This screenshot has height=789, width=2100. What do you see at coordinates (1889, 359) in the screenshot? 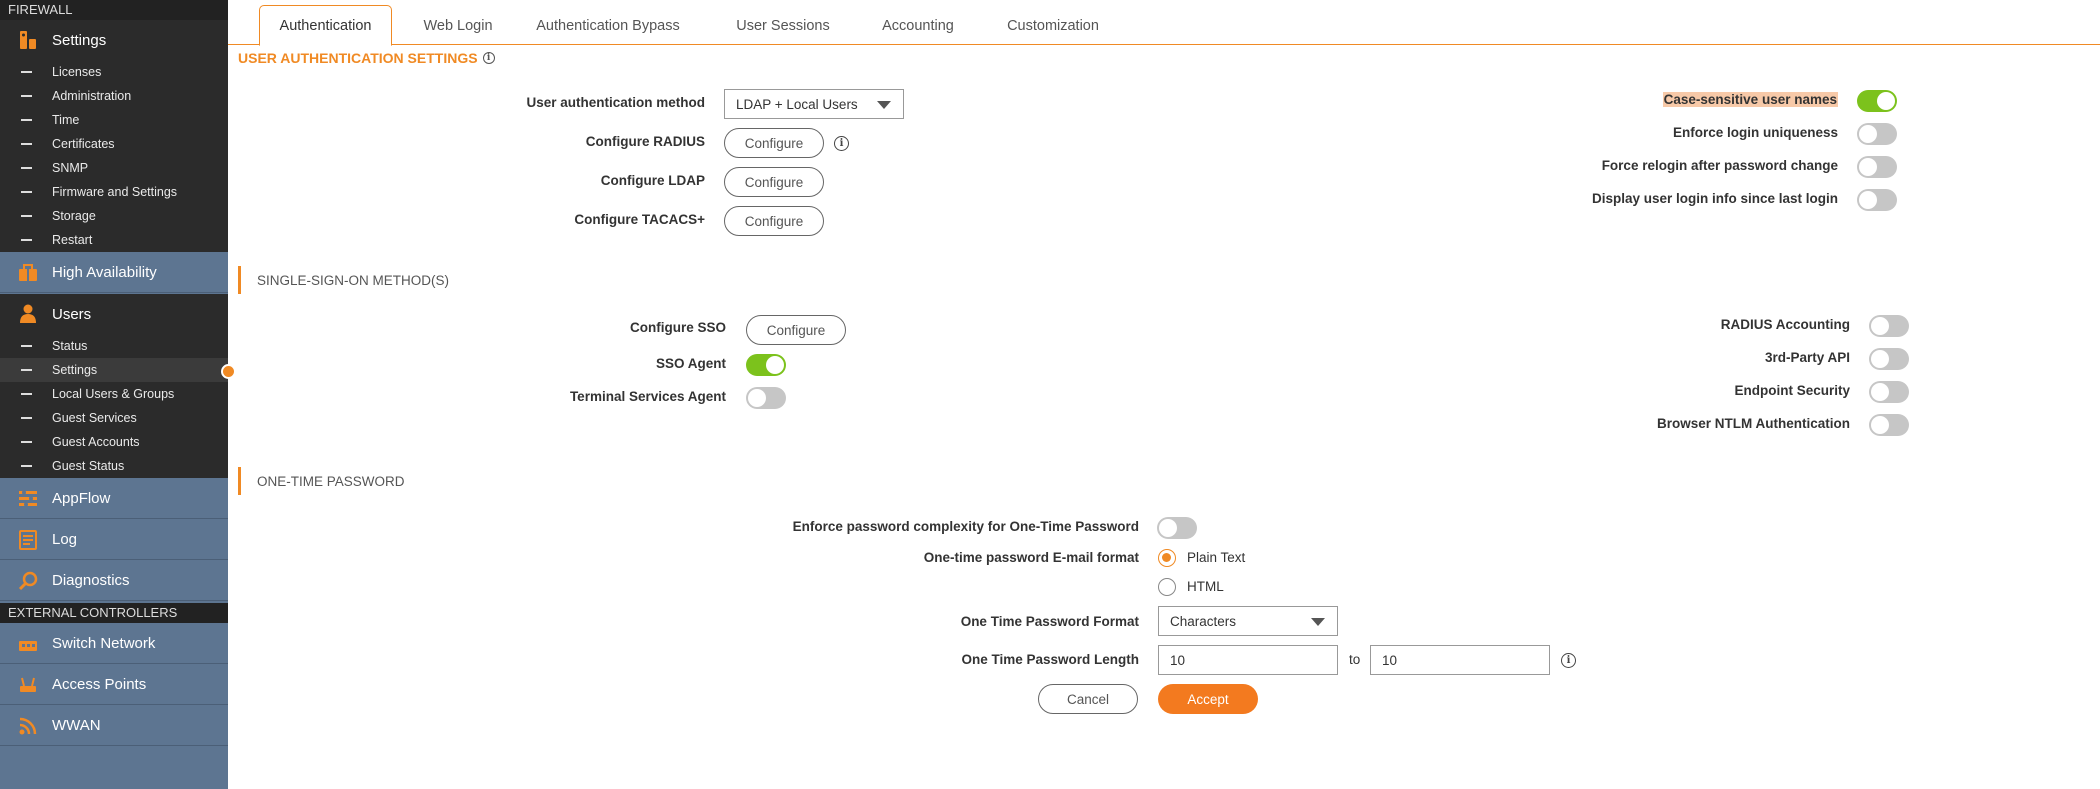
I see `third-party-api-toggle` at bounding box center [1889, 359].